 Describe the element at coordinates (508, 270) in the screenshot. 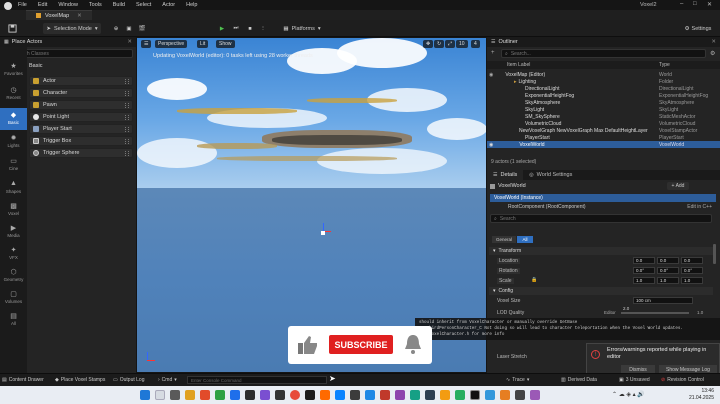

I see `rotation-label: Rotation` at that location.